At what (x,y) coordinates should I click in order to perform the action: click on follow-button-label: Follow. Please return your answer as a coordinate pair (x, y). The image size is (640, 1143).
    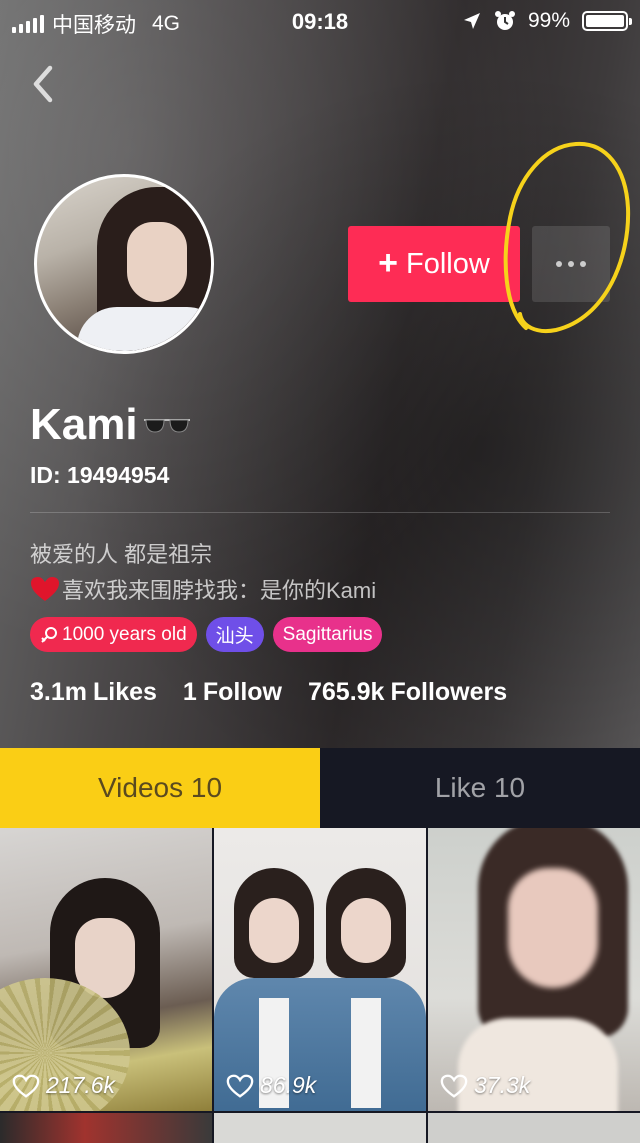
    Looking at the image, I should click on (448, 263).